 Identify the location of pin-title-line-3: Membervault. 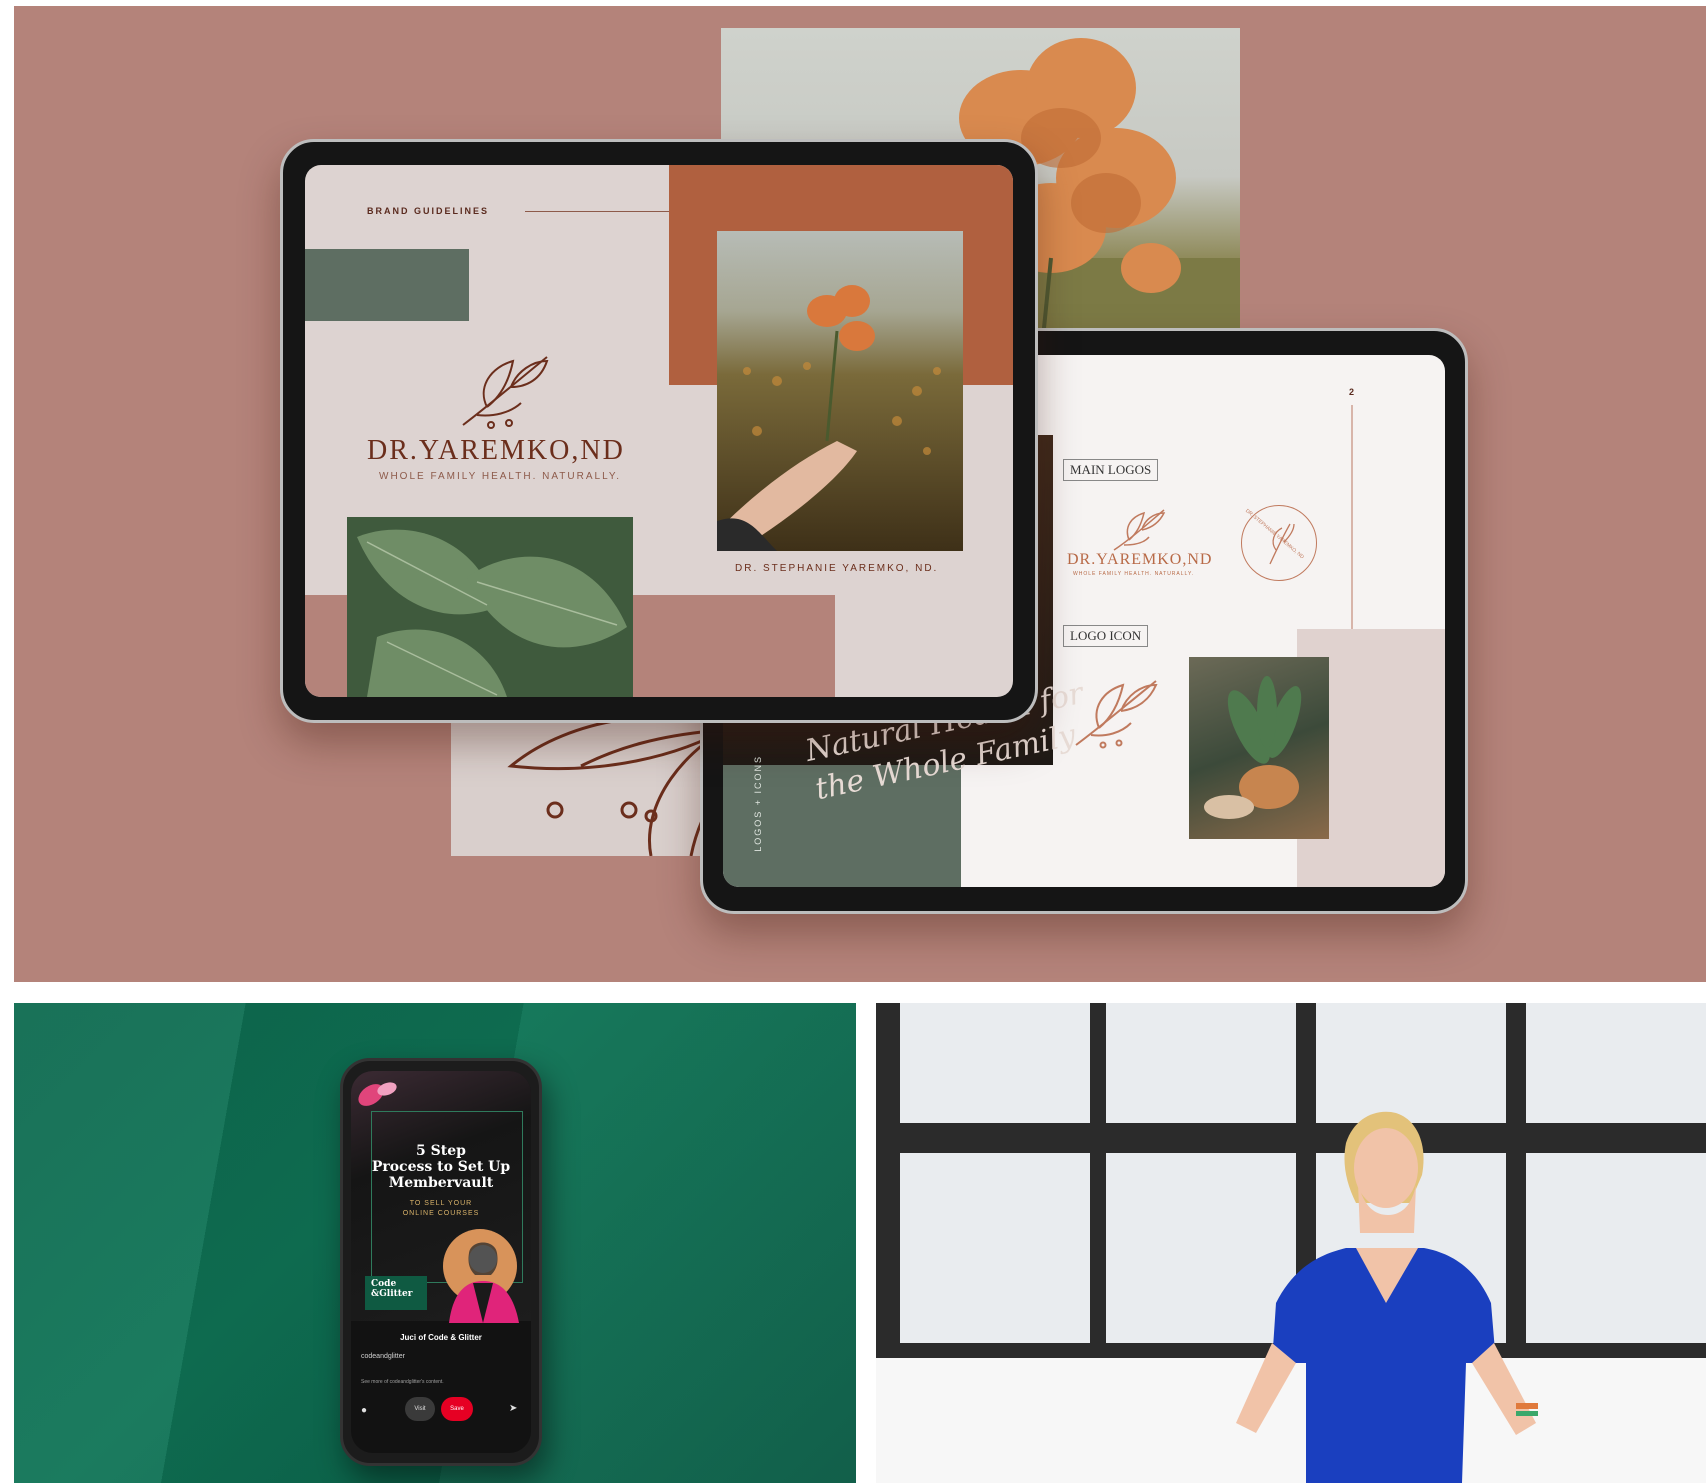
(441, 1183).